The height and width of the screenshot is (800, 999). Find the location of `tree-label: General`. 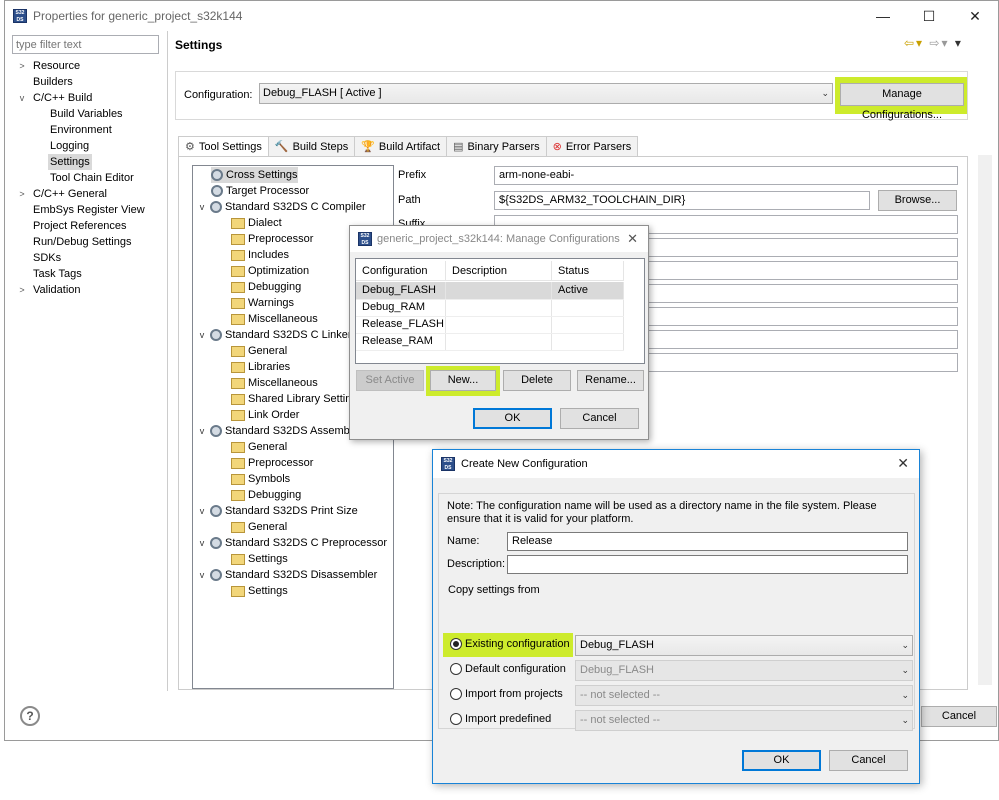

tree-label: General is located at coordinates (268, 351).